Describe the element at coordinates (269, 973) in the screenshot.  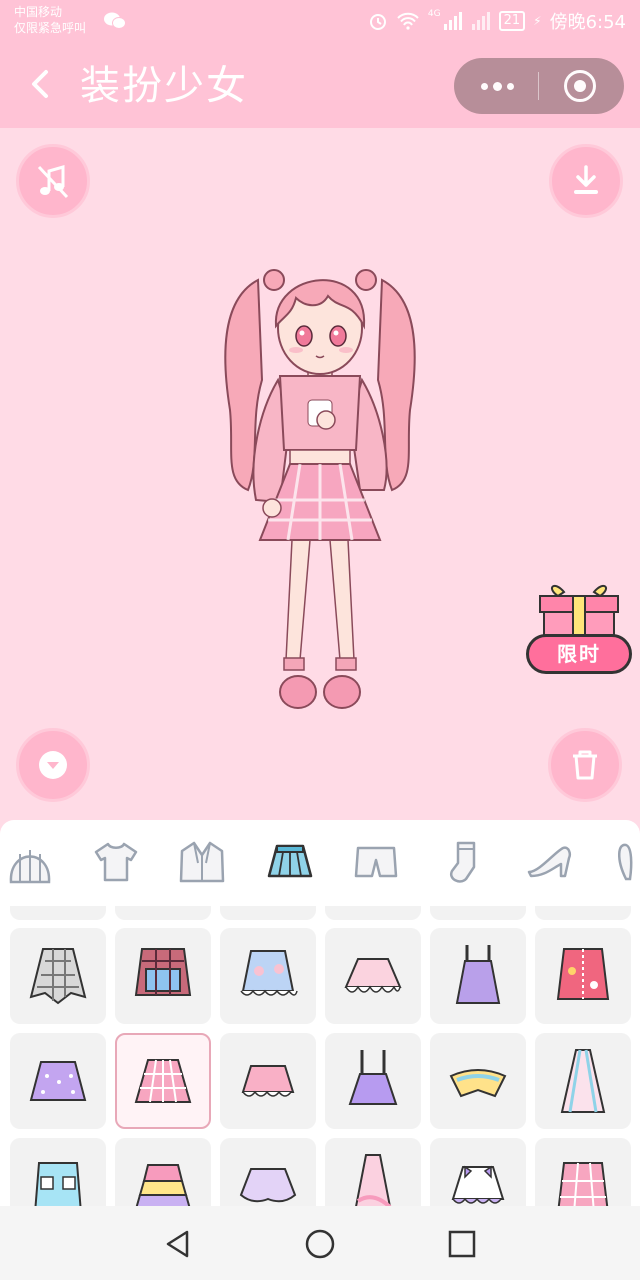
I see `blue-skirt-icon` at that location.